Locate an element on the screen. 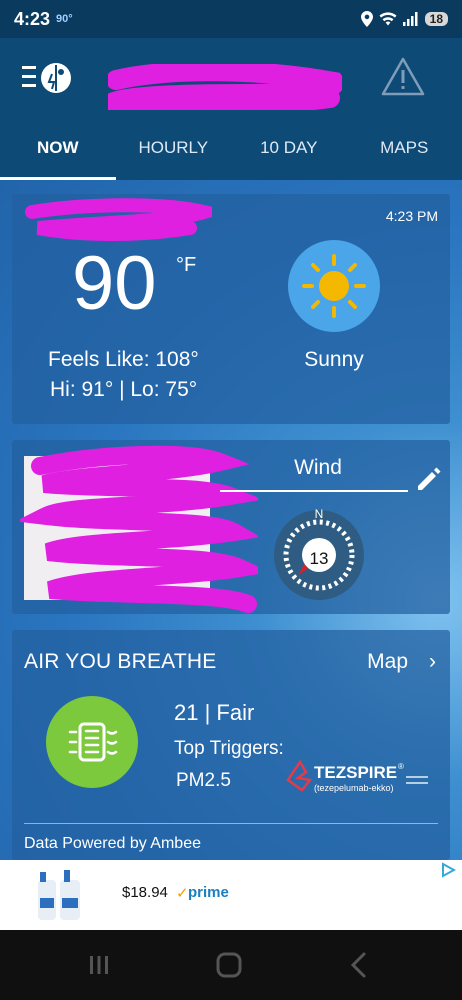 This screenshot has width=462, height=1000. sun-icon is located at coordinates (334, 286).